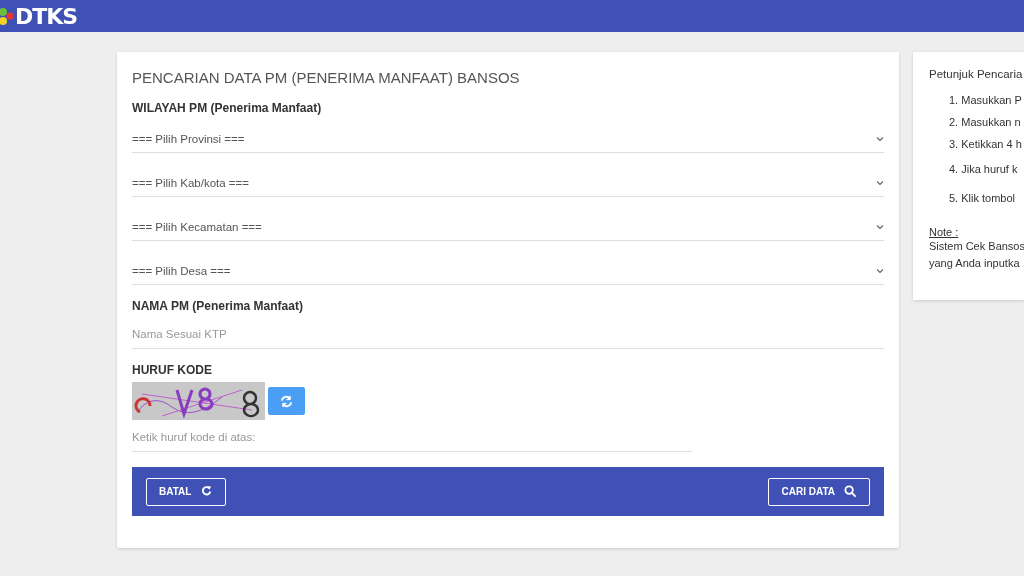  Describe the element at coordinates (850, 491) in the screenshot. I see `search-icon` at that location.